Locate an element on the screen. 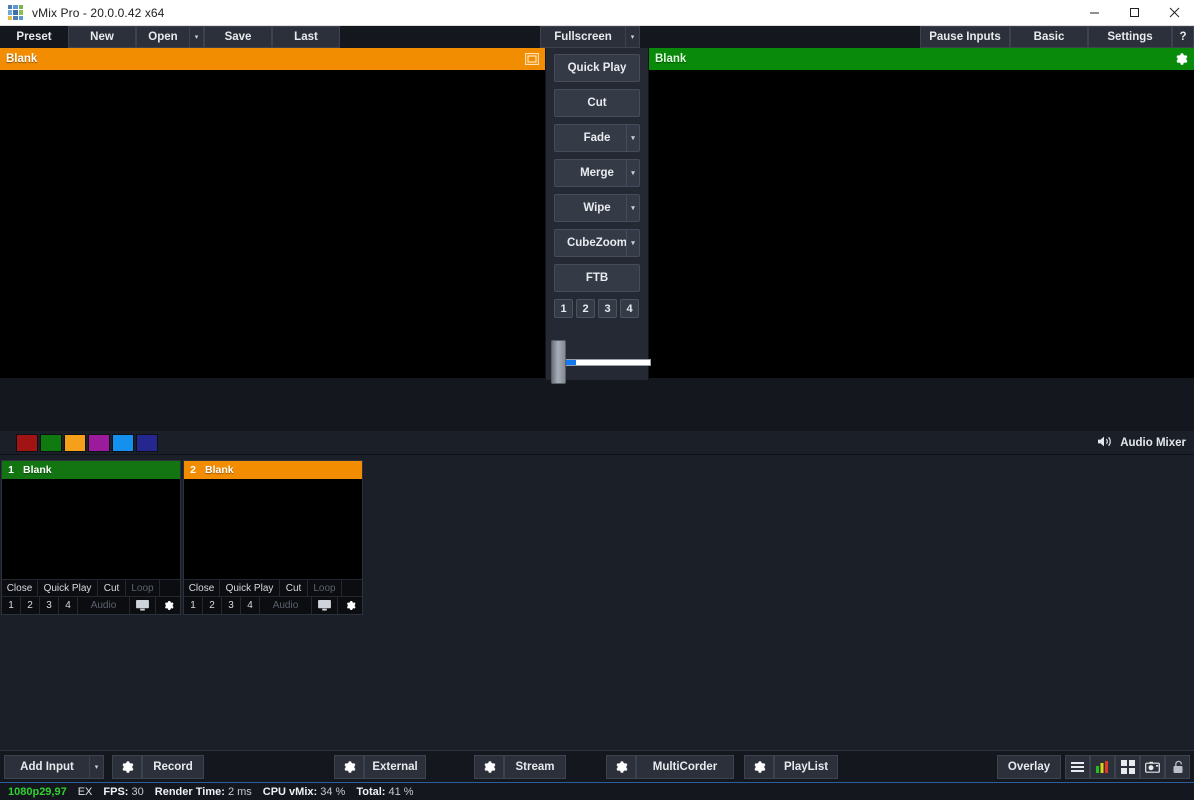 This screenshot has width=1194, height=800. merge-button: Merge ▾ is located at coordinates (597, 173).